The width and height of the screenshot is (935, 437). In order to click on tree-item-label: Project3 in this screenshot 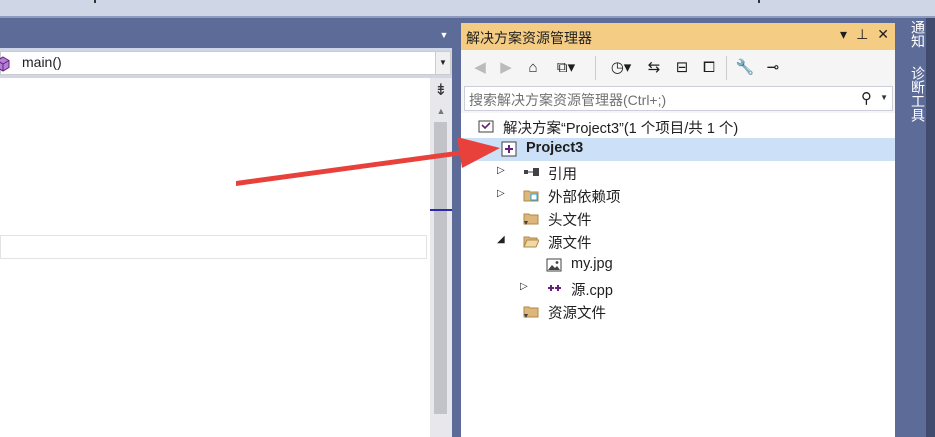, I will do `click(555, 148)`.